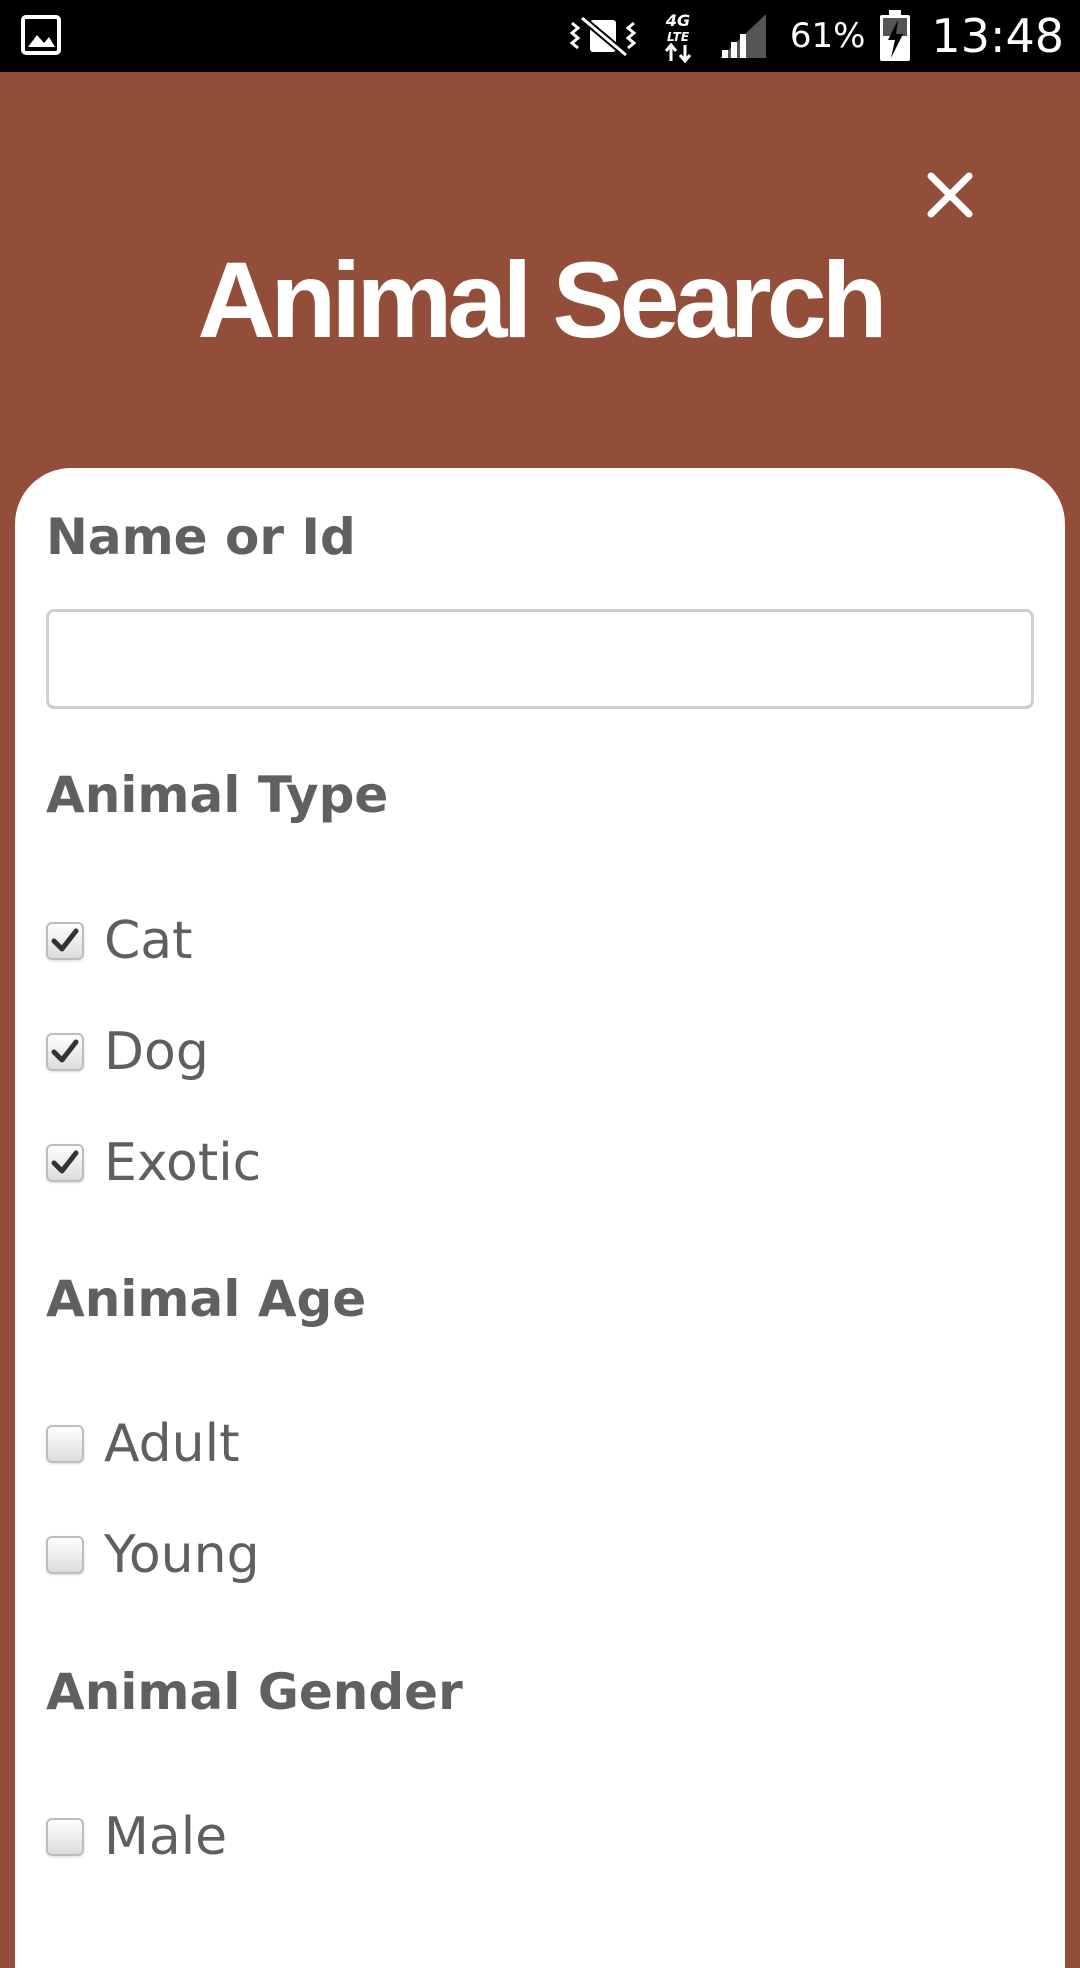  Describe the element at coordinates (254, 1692) in the screenshot. I see `animal-gender-label: Animal Gender` at that location.